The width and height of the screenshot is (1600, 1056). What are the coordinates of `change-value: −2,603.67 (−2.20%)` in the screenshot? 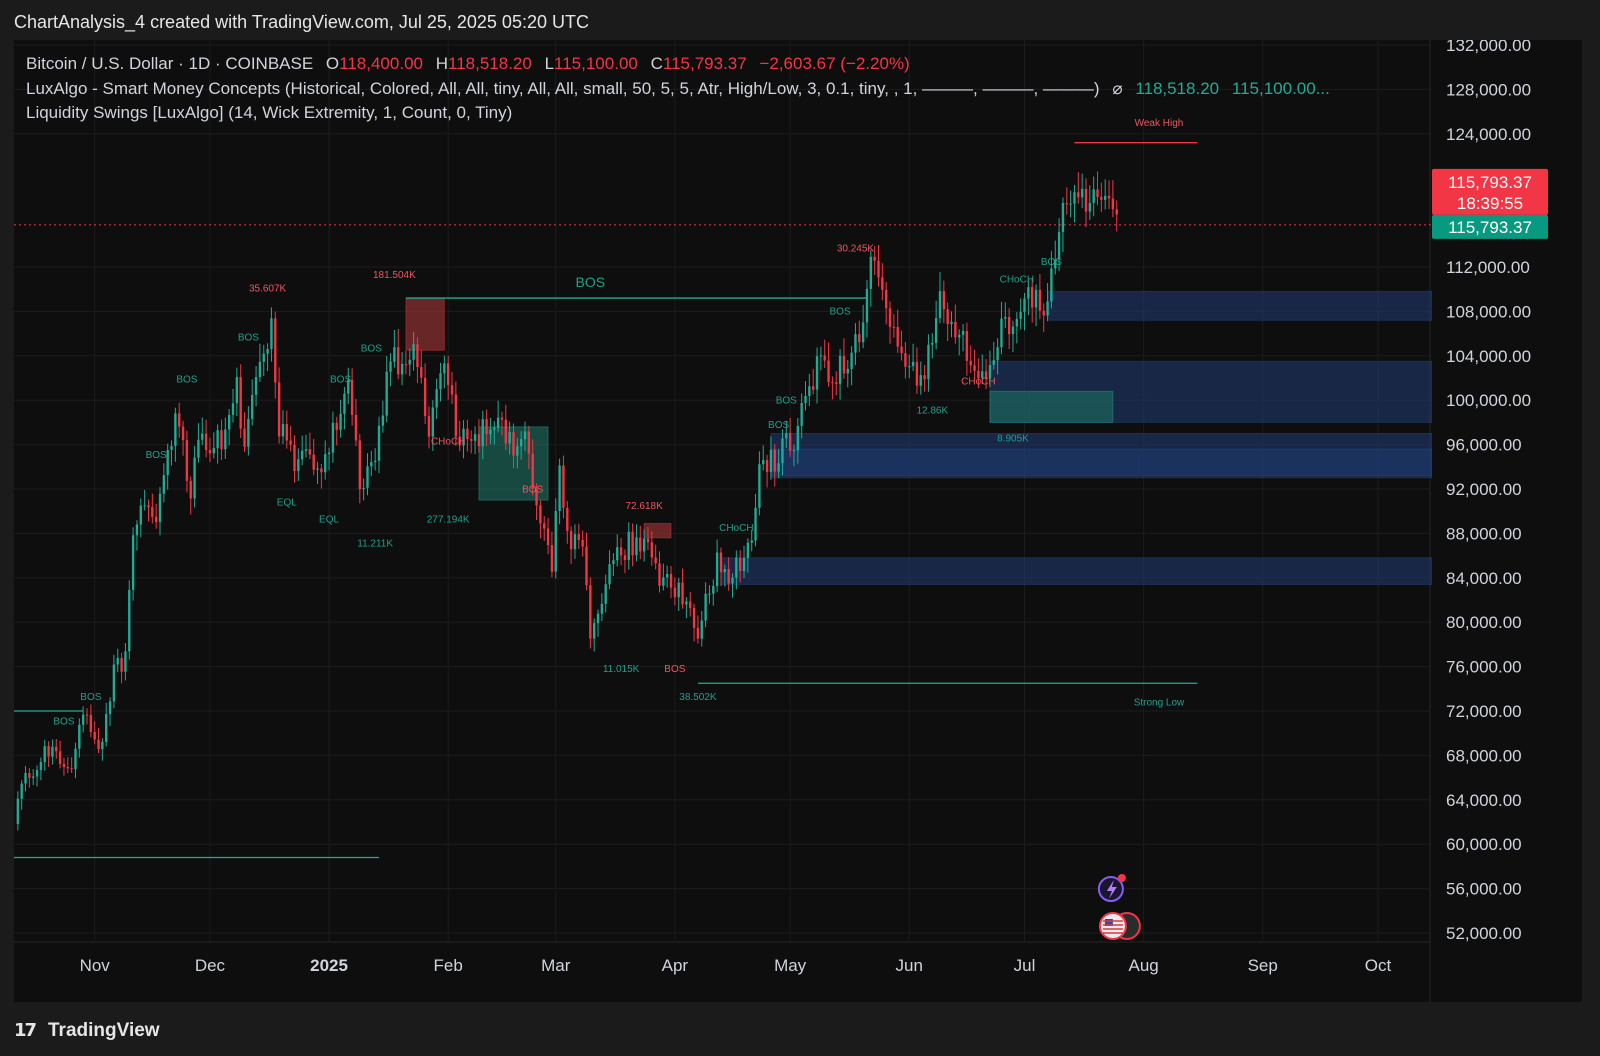 It's located at (834, 63).